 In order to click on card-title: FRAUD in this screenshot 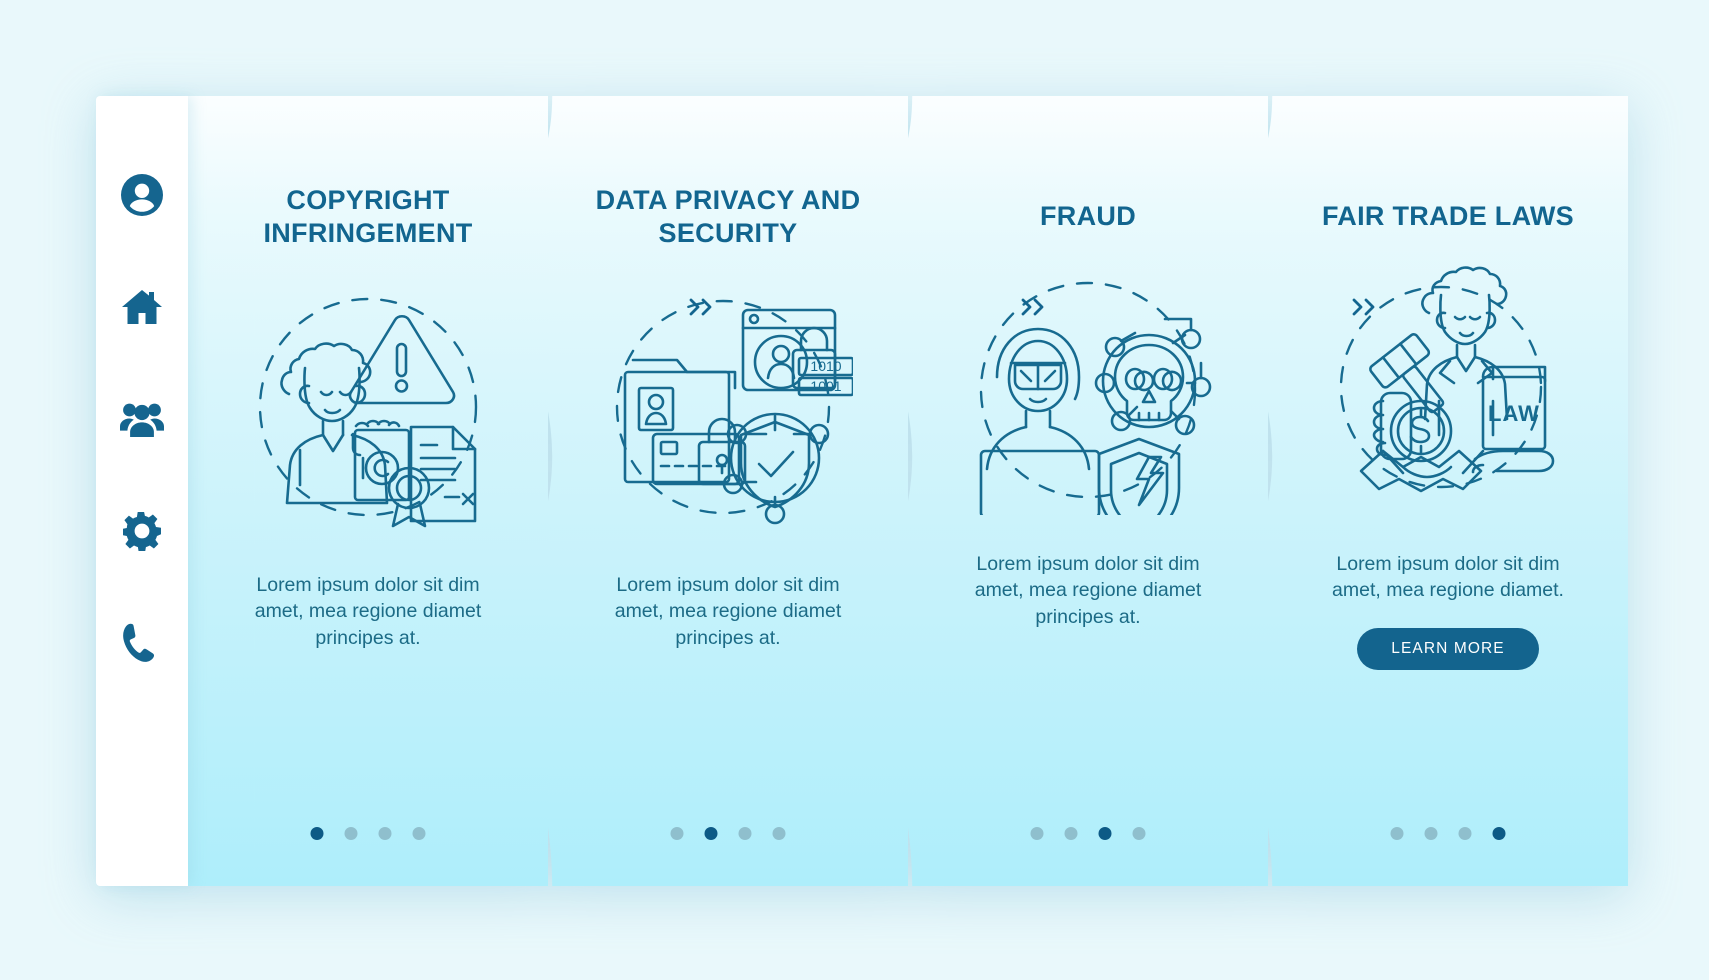, I will do `click(1088, 216)`.